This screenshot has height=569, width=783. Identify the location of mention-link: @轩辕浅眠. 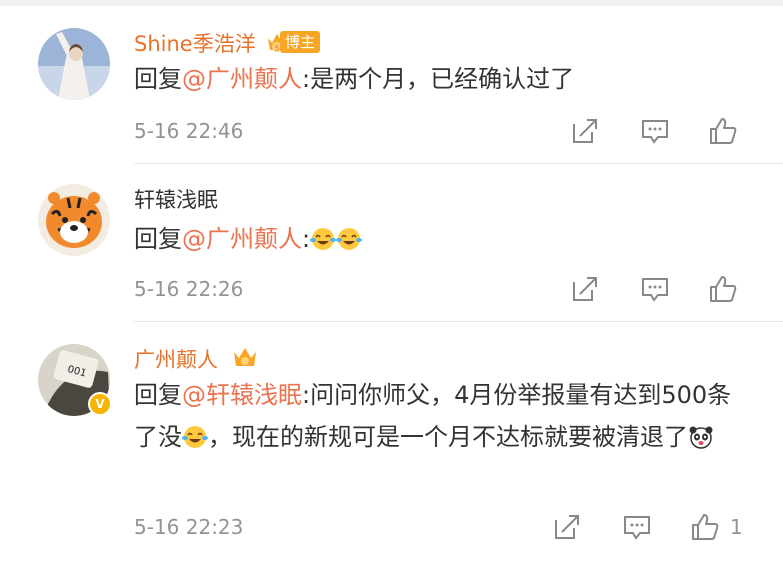
(242, 395).